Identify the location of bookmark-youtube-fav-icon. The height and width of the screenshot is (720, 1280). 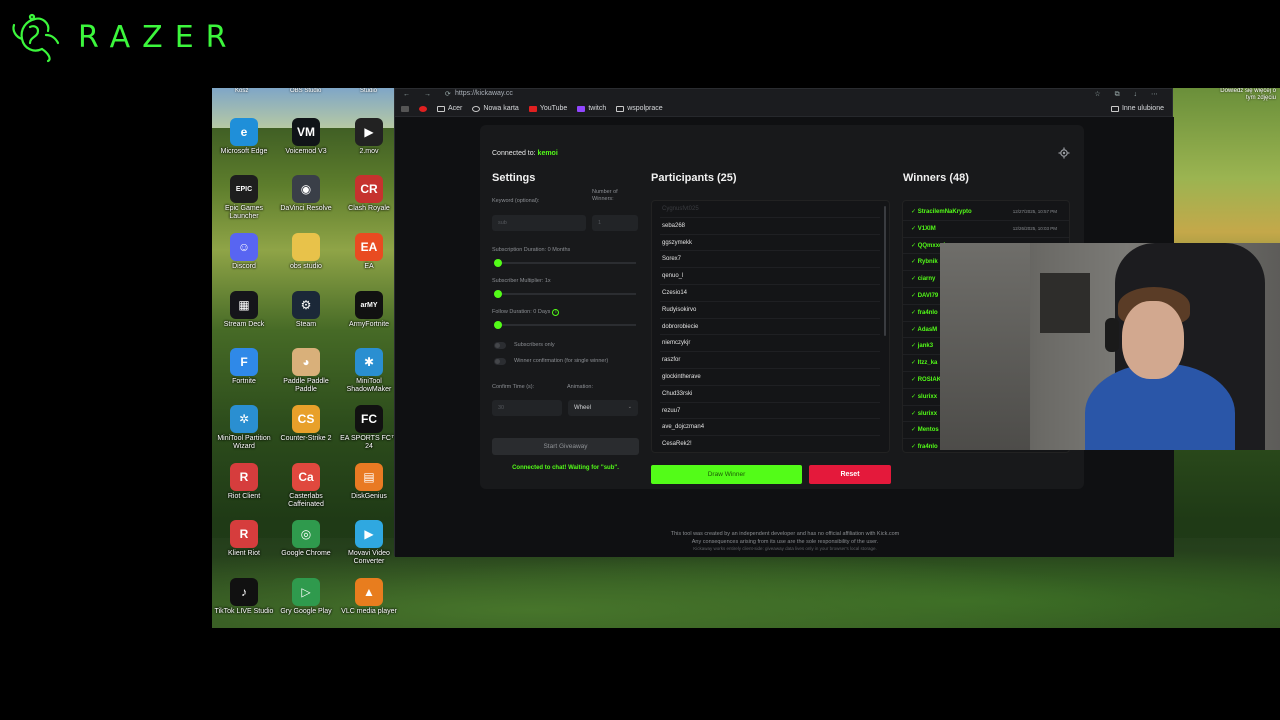
(423, 108).